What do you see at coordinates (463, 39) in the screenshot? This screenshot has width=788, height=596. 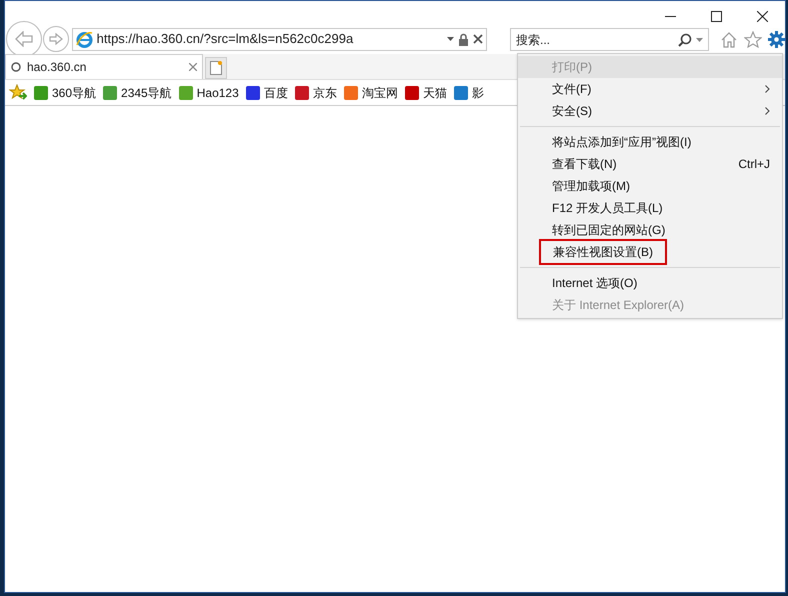 I see `lock-icon` at bounding box center [463, 39].